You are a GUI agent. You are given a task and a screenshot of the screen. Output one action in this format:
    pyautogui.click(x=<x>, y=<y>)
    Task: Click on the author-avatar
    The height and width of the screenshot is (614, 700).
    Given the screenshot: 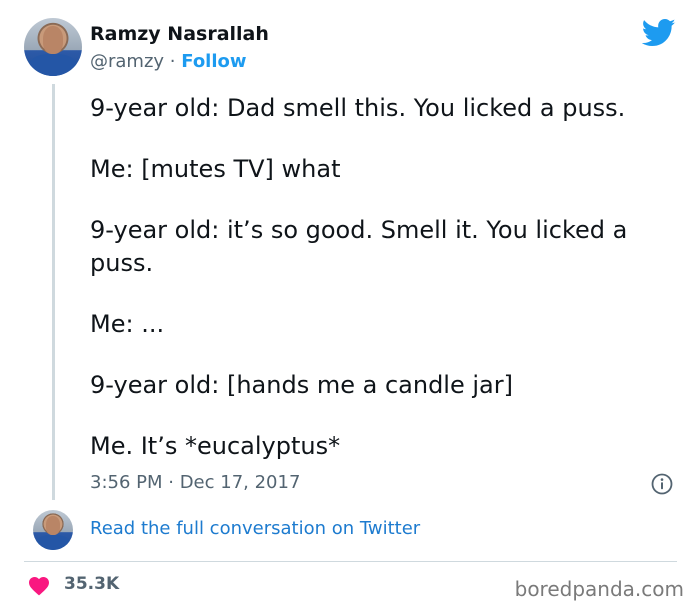 What is the action you would take?
    pyautogui.click(x=53, y=47)
    